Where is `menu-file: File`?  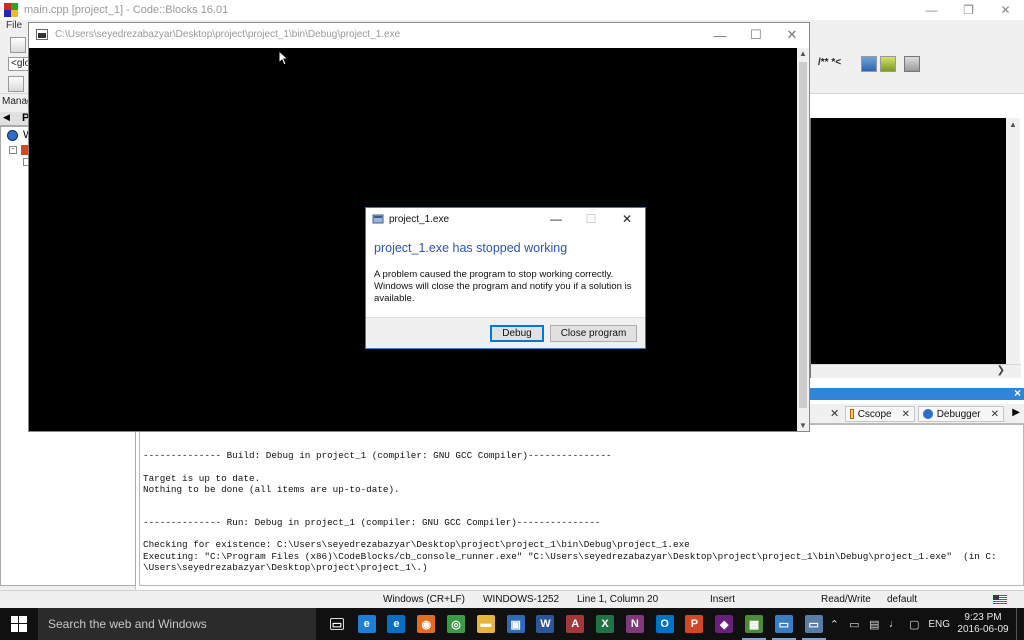 menu-file: File is located at coordinates (14, 25).